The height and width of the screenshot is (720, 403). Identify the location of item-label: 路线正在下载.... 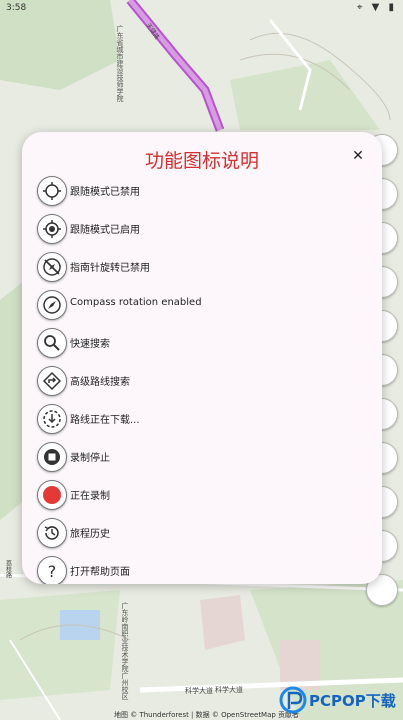
(105, 420).